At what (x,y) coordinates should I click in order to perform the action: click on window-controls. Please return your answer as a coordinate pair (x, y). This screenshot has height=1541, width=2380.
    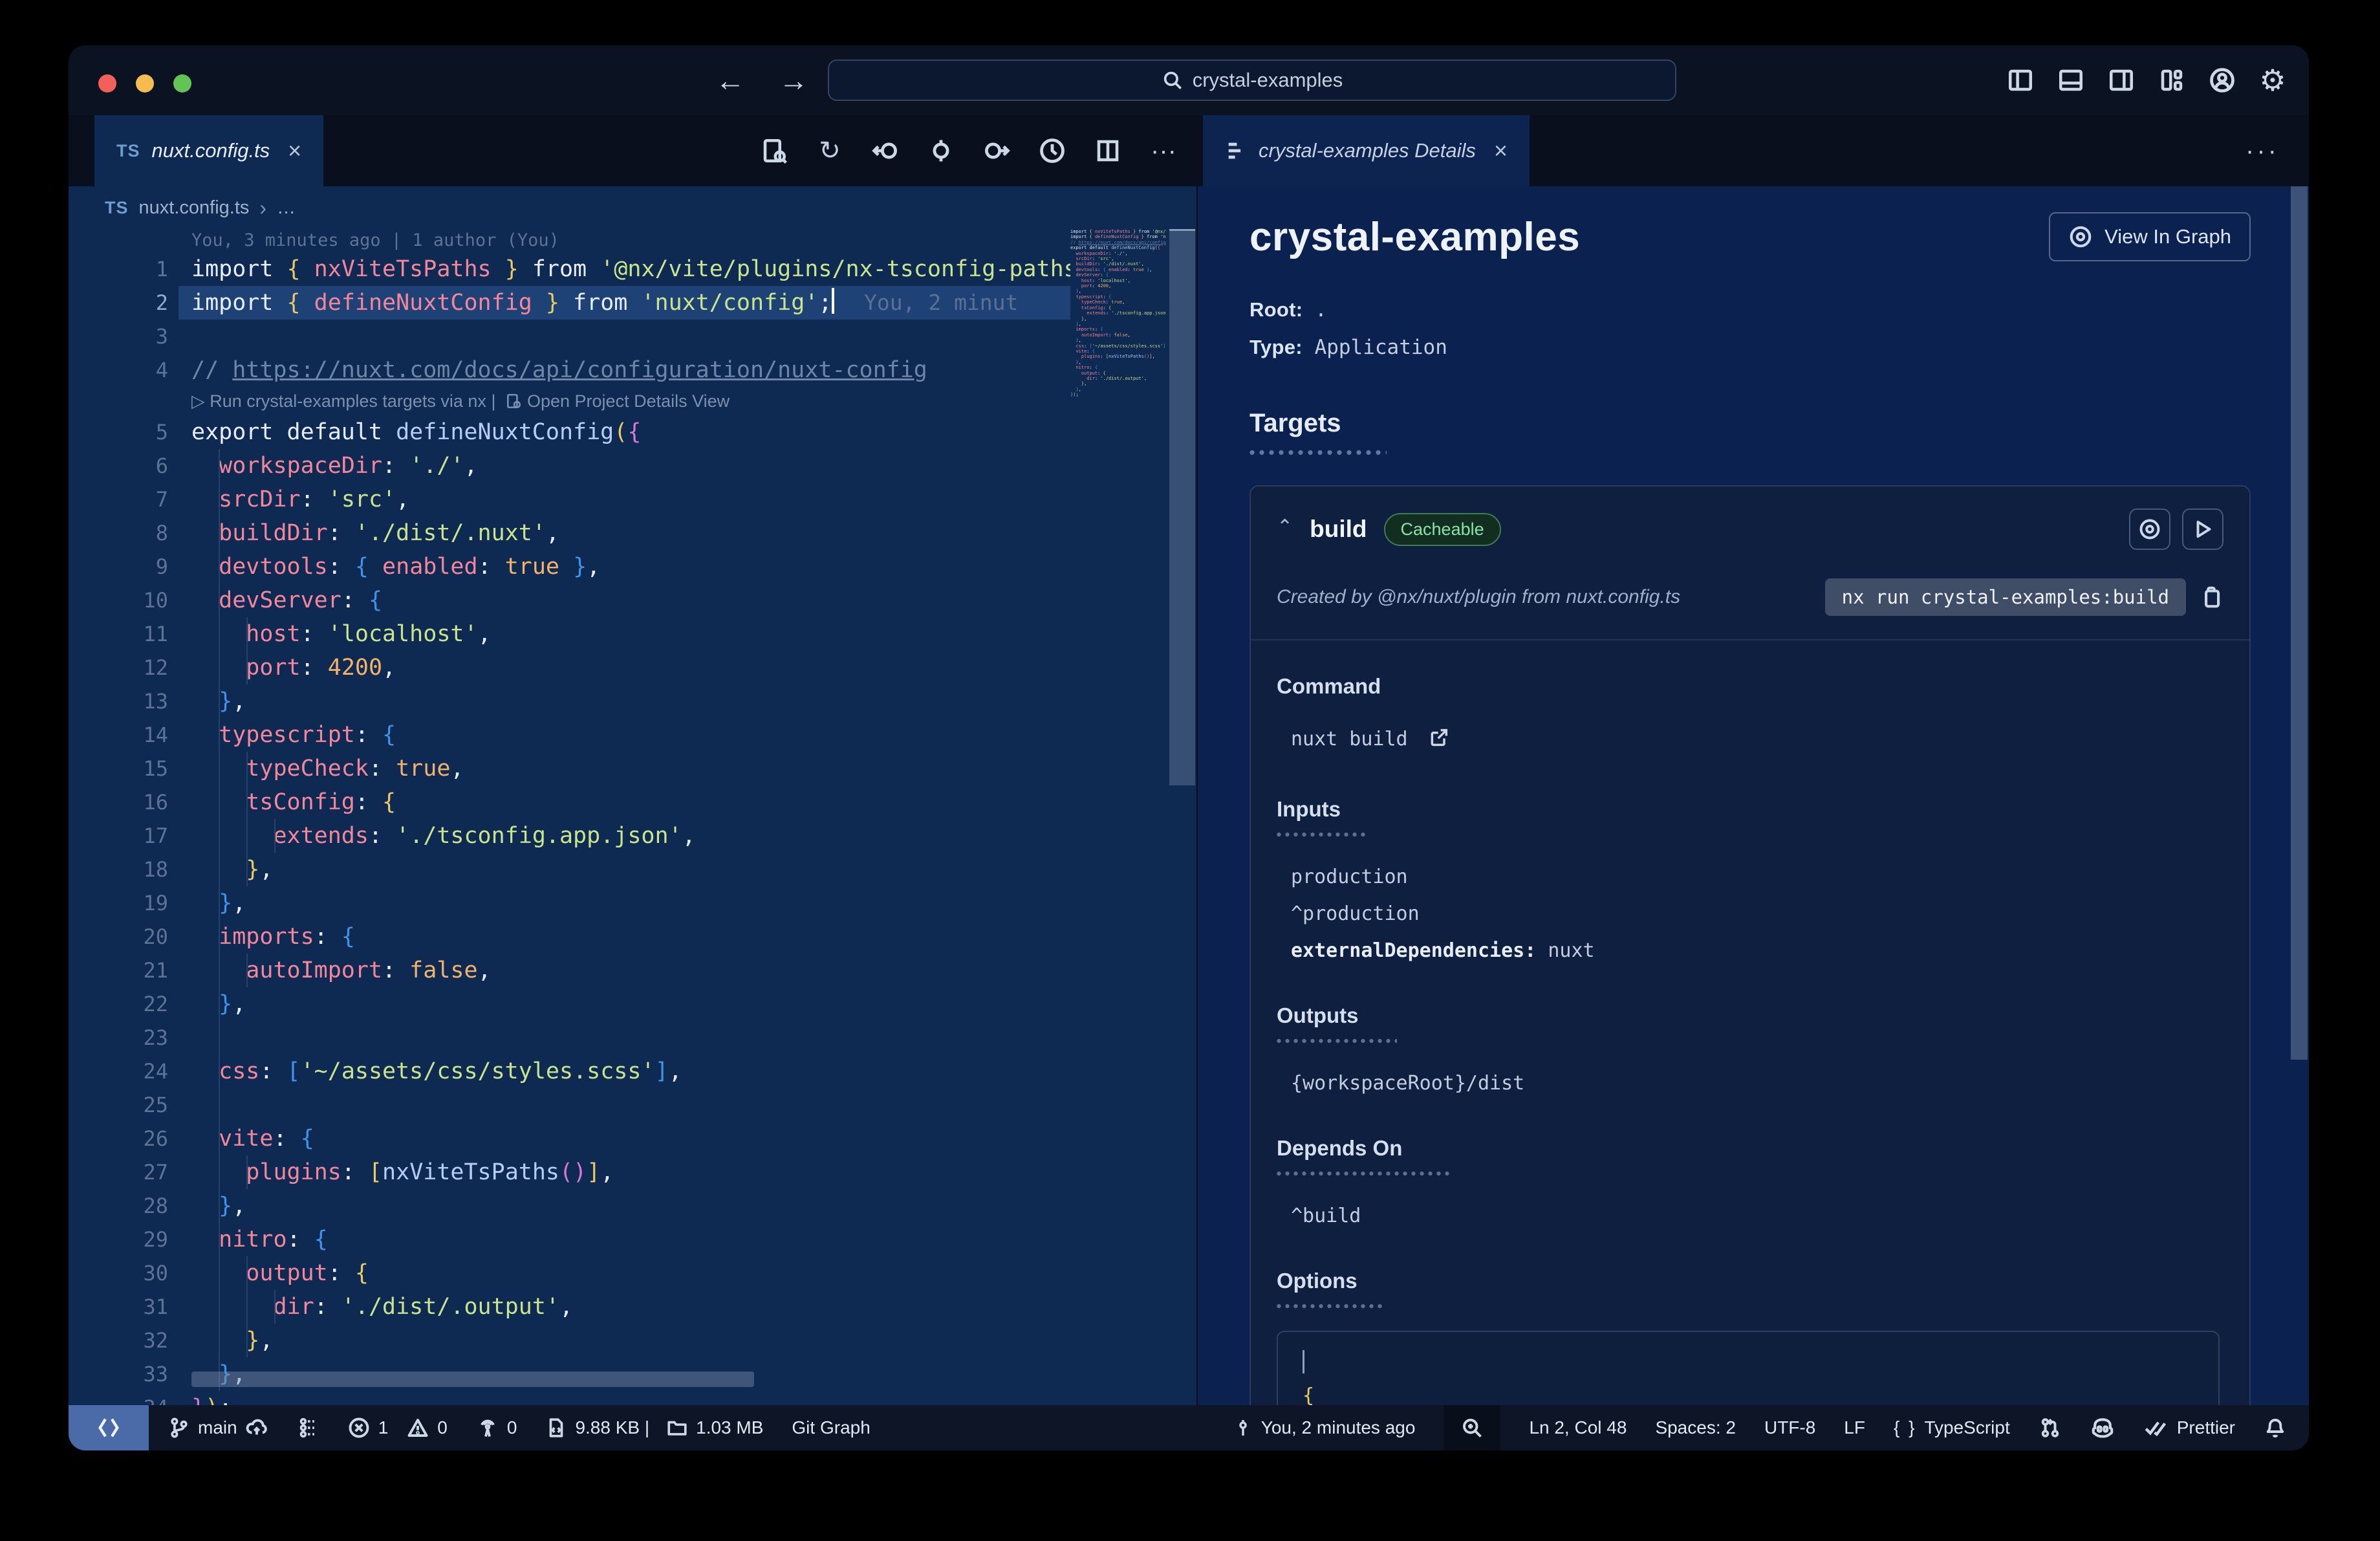
    Looking at the image, I should click on (144, 83).